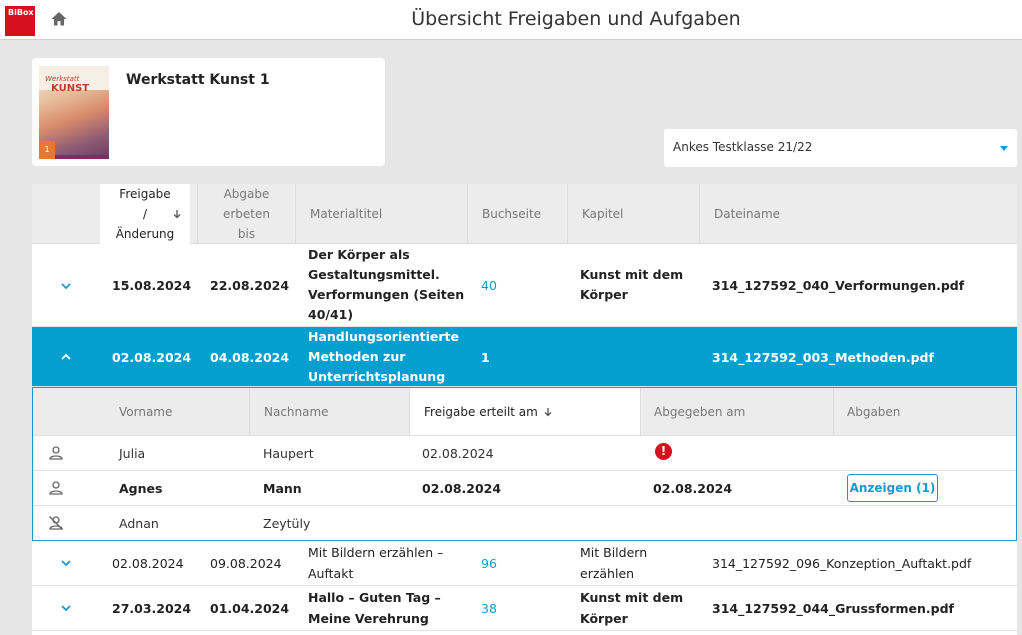 This screenshot has width=1022, height=635. Describe the element at coordinates (208, 112) in the screenshot. I see `book-card: Werkstatt KUNST 1 Werkstatt Kunst 1` at that location.